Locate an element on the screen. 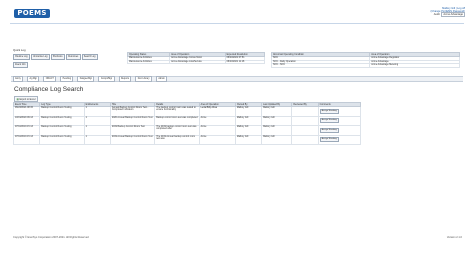  nav-fatigue-mgr: Fatigue/Mgr is located at coordinates (86, 79).